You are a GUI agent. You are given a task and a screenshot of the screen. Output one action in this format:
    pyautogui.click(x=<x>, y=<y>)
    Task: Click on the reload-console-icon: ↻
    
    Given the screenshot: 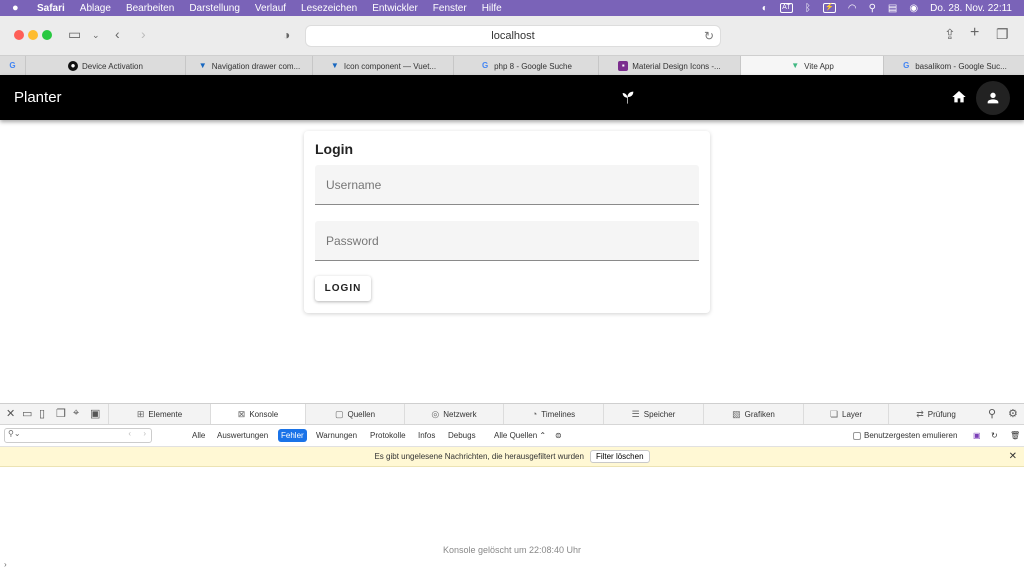 What is the action you would take?
    pyautogui.click(x=994, y=435)
    